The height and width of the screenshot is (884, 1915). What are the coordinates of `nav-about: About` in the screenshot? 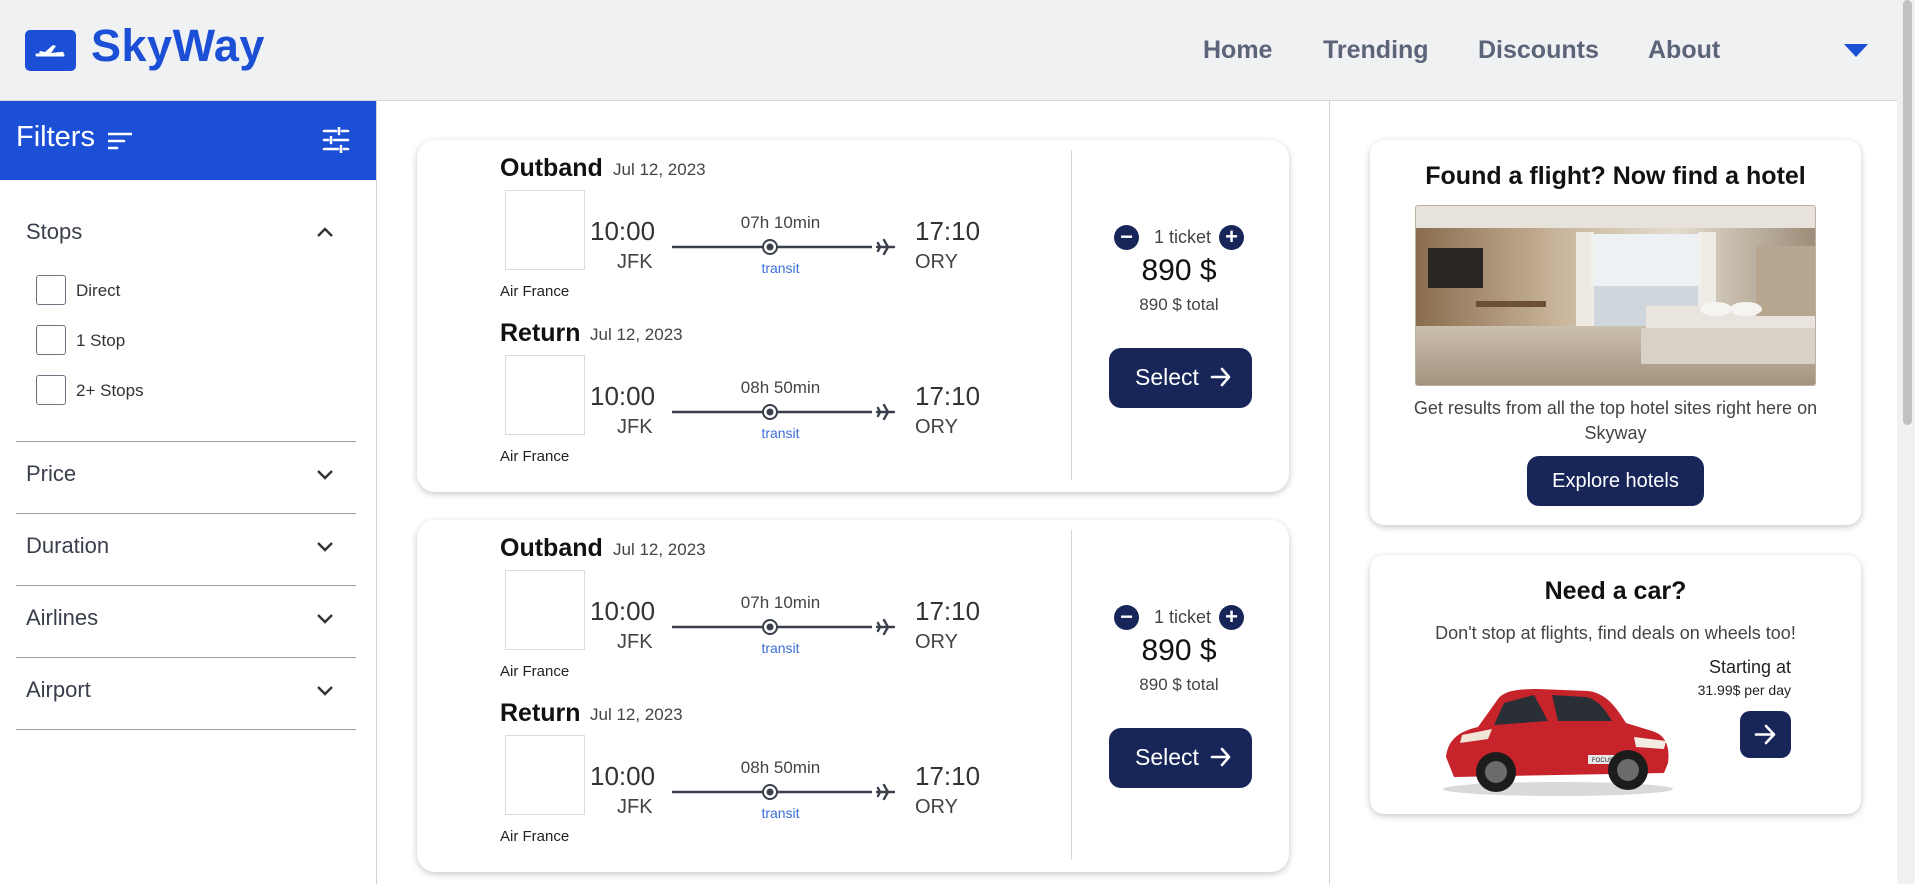 It's located at (1684, 50).